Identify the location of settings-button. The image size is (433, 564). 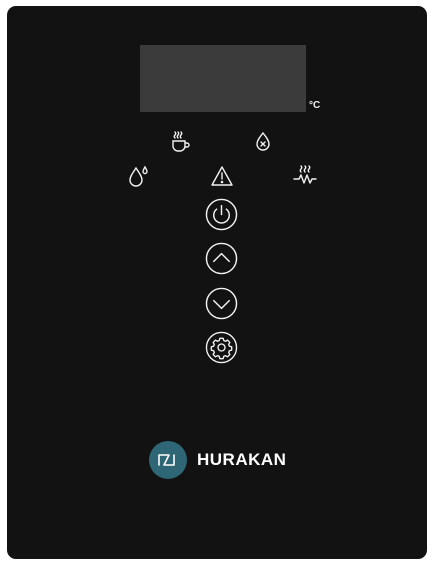
(221, 347).